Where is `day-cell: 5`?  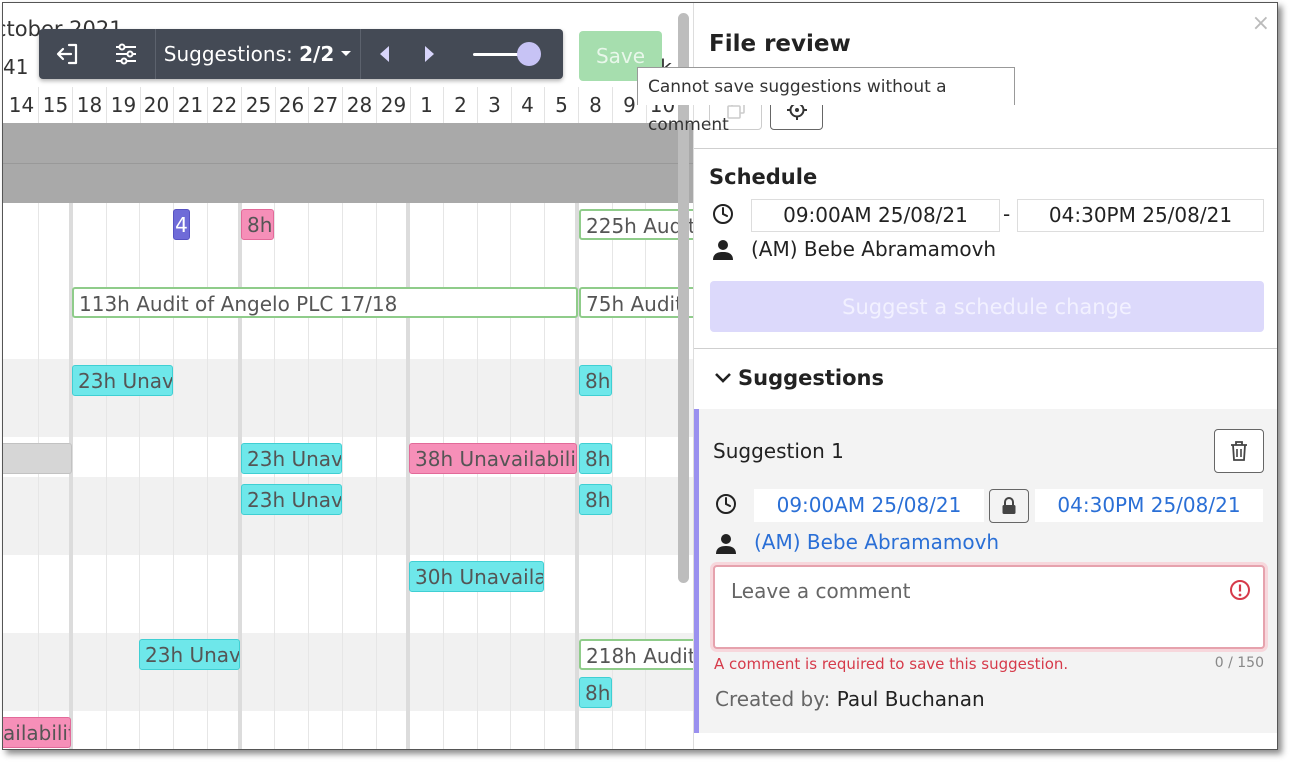
day-cell: 5 is located at coordinates (562, 105).